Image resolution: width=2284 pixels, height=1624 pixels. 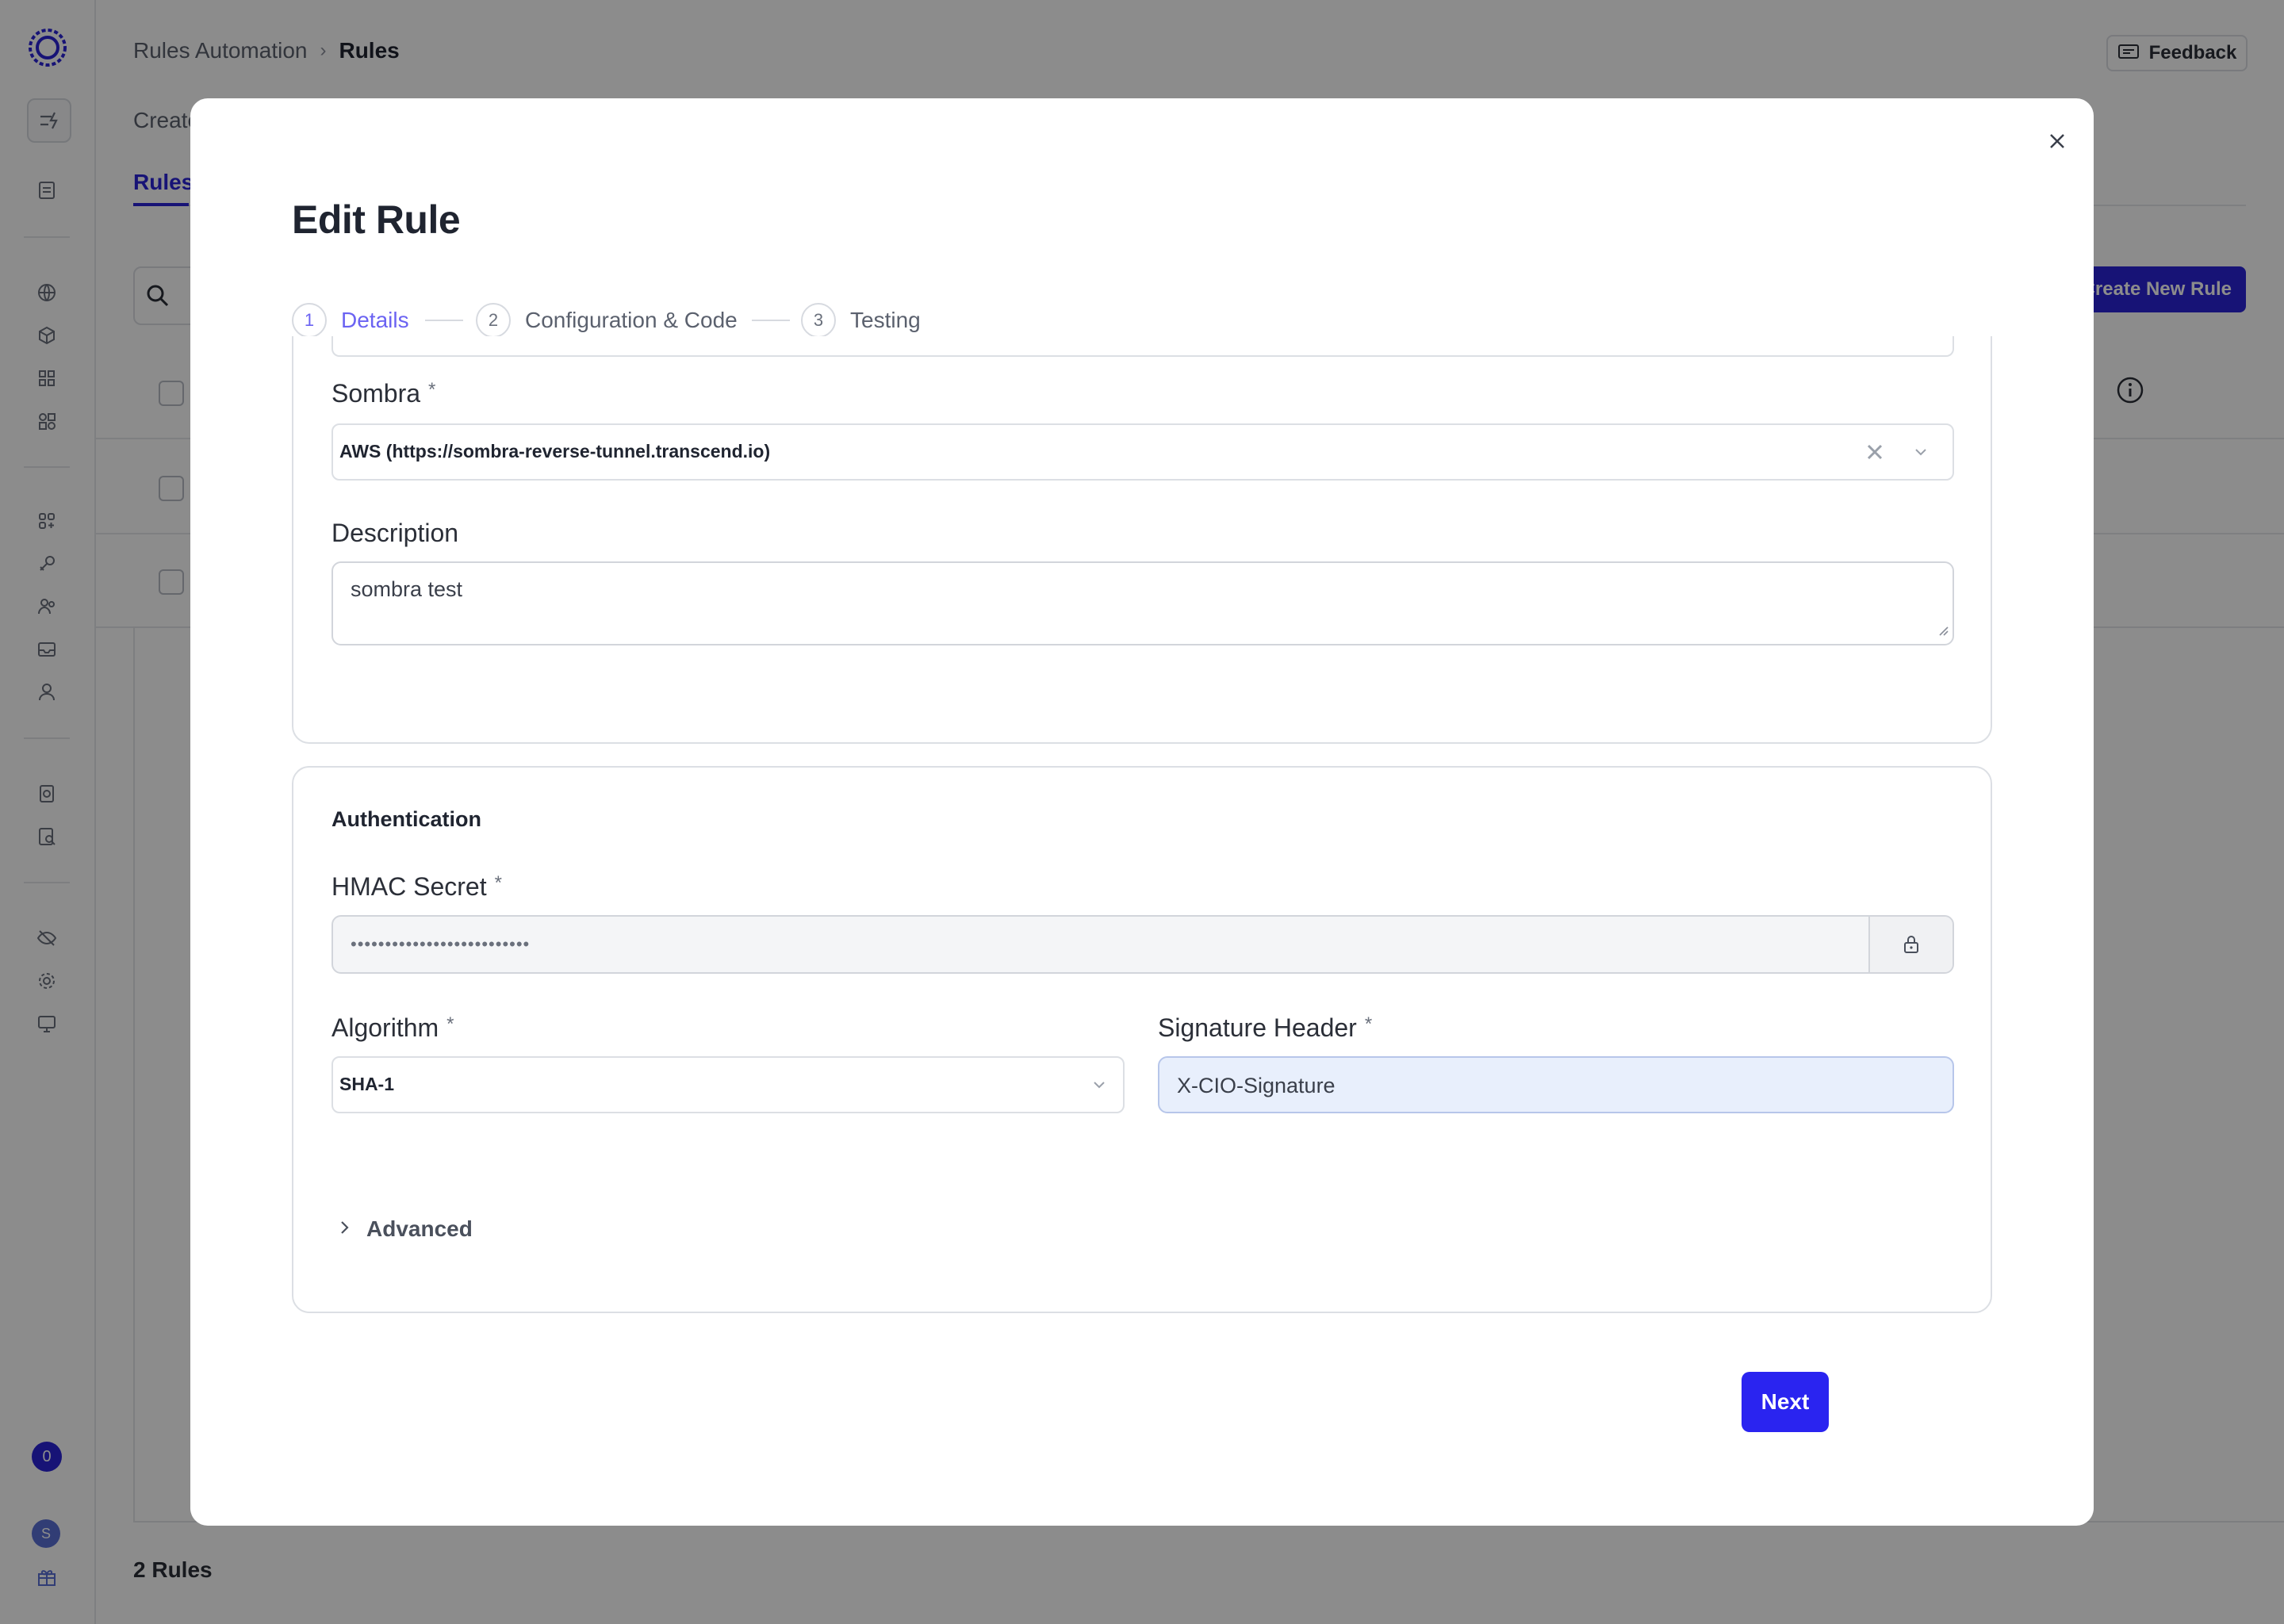 What do you see at coordinates (383, 393) in the screenshot?
I see `sombra-label: Sombra *` at bounding box center [383, 393].